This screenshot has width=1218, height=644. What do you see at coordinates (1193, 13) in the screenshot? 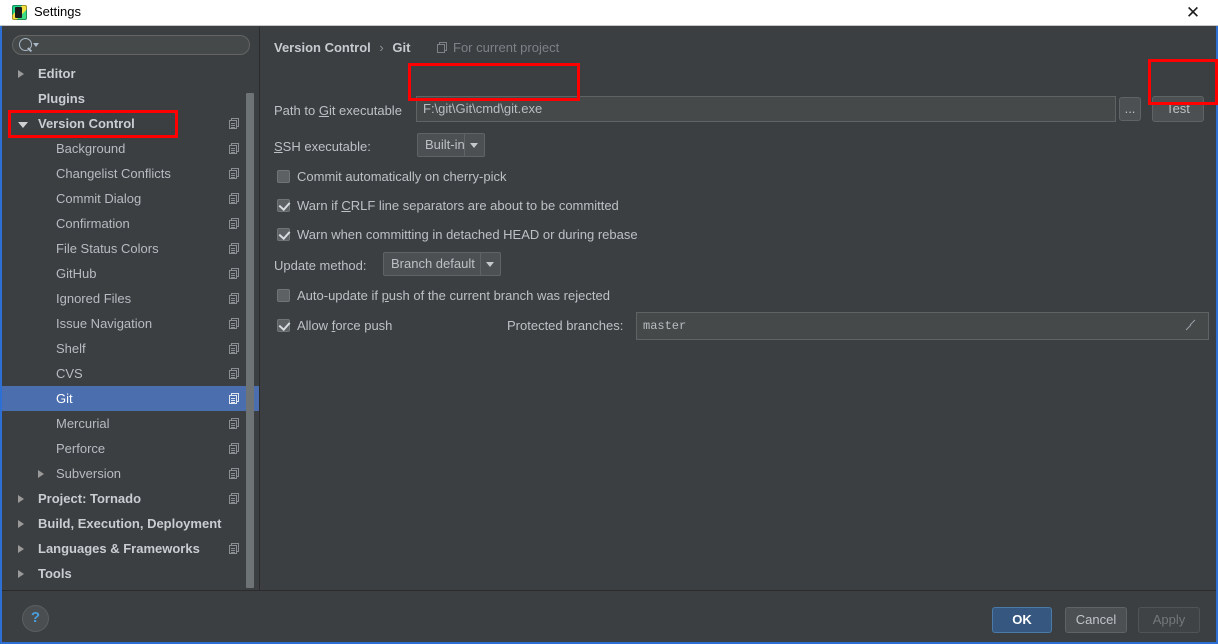
I see `close-icon: ✕` at bounding box center [1193, 13].